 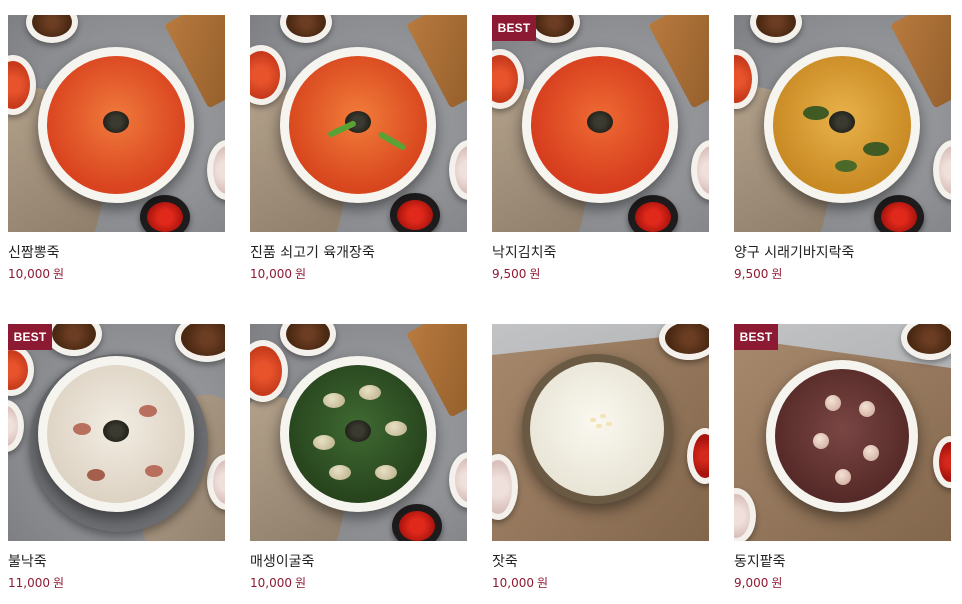 What do you see at coordinates (358, 253) in the screenshot?
I see `product-name: 진품 쇠고기 육개장죽` at bounding box center [358, 253].